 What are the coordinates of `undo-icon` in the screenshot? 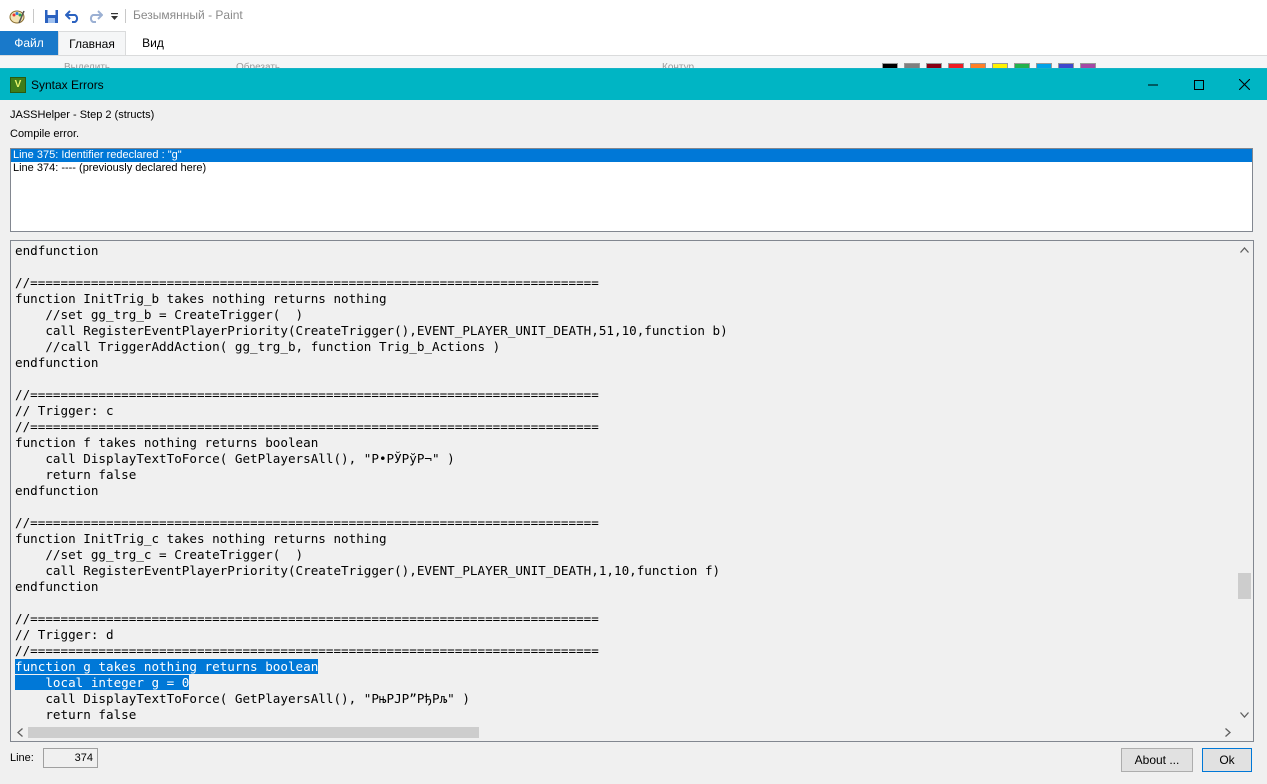 It's located at (73, 16).